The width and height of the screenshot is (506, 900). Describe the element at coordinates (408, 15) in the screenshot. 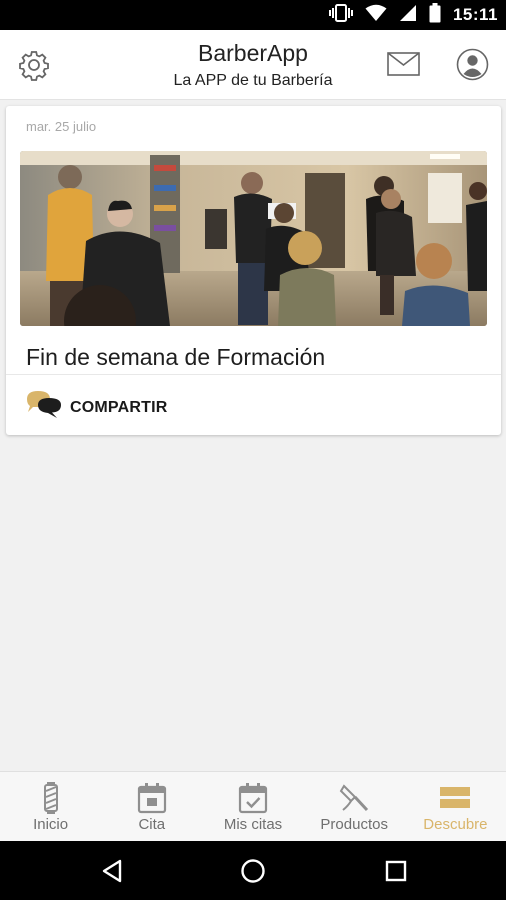

I see `signal-icon` at that location.